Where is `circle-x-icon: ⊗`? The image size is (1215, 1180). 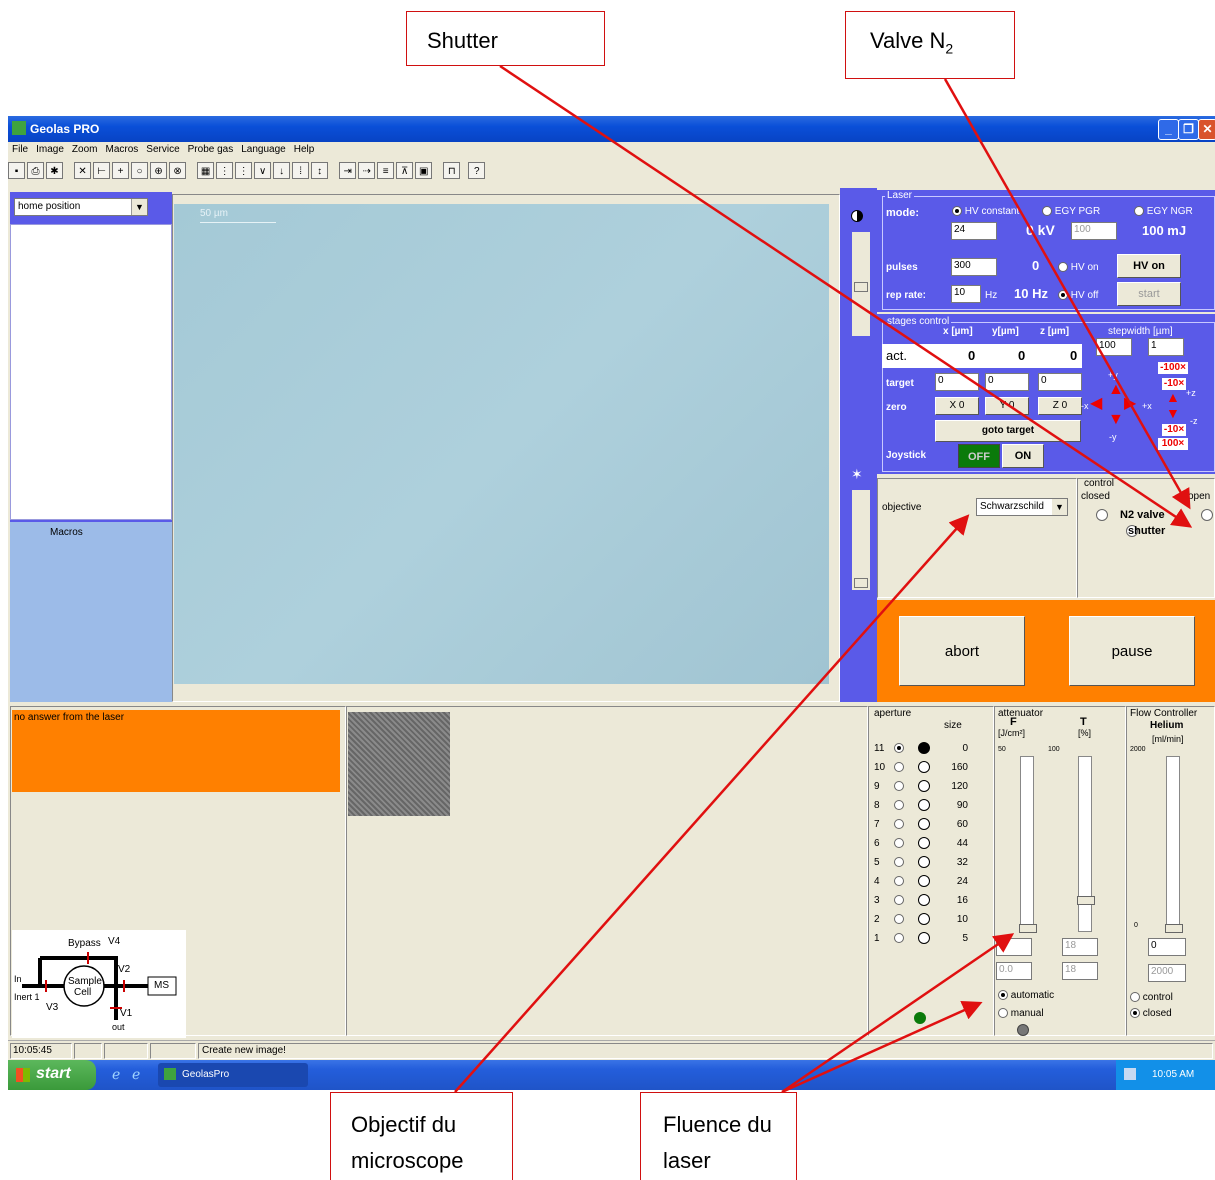
circle-x-icon: ⊗ is located at coordinates (178, 170).